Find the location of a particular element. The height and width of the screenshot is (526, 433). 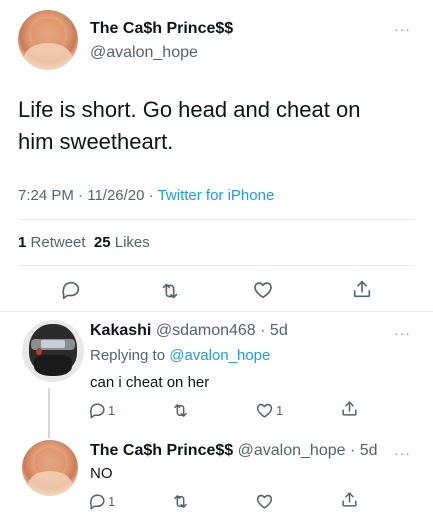

reply2-handle: @avalon_hope is located at coordinates (292, 450).